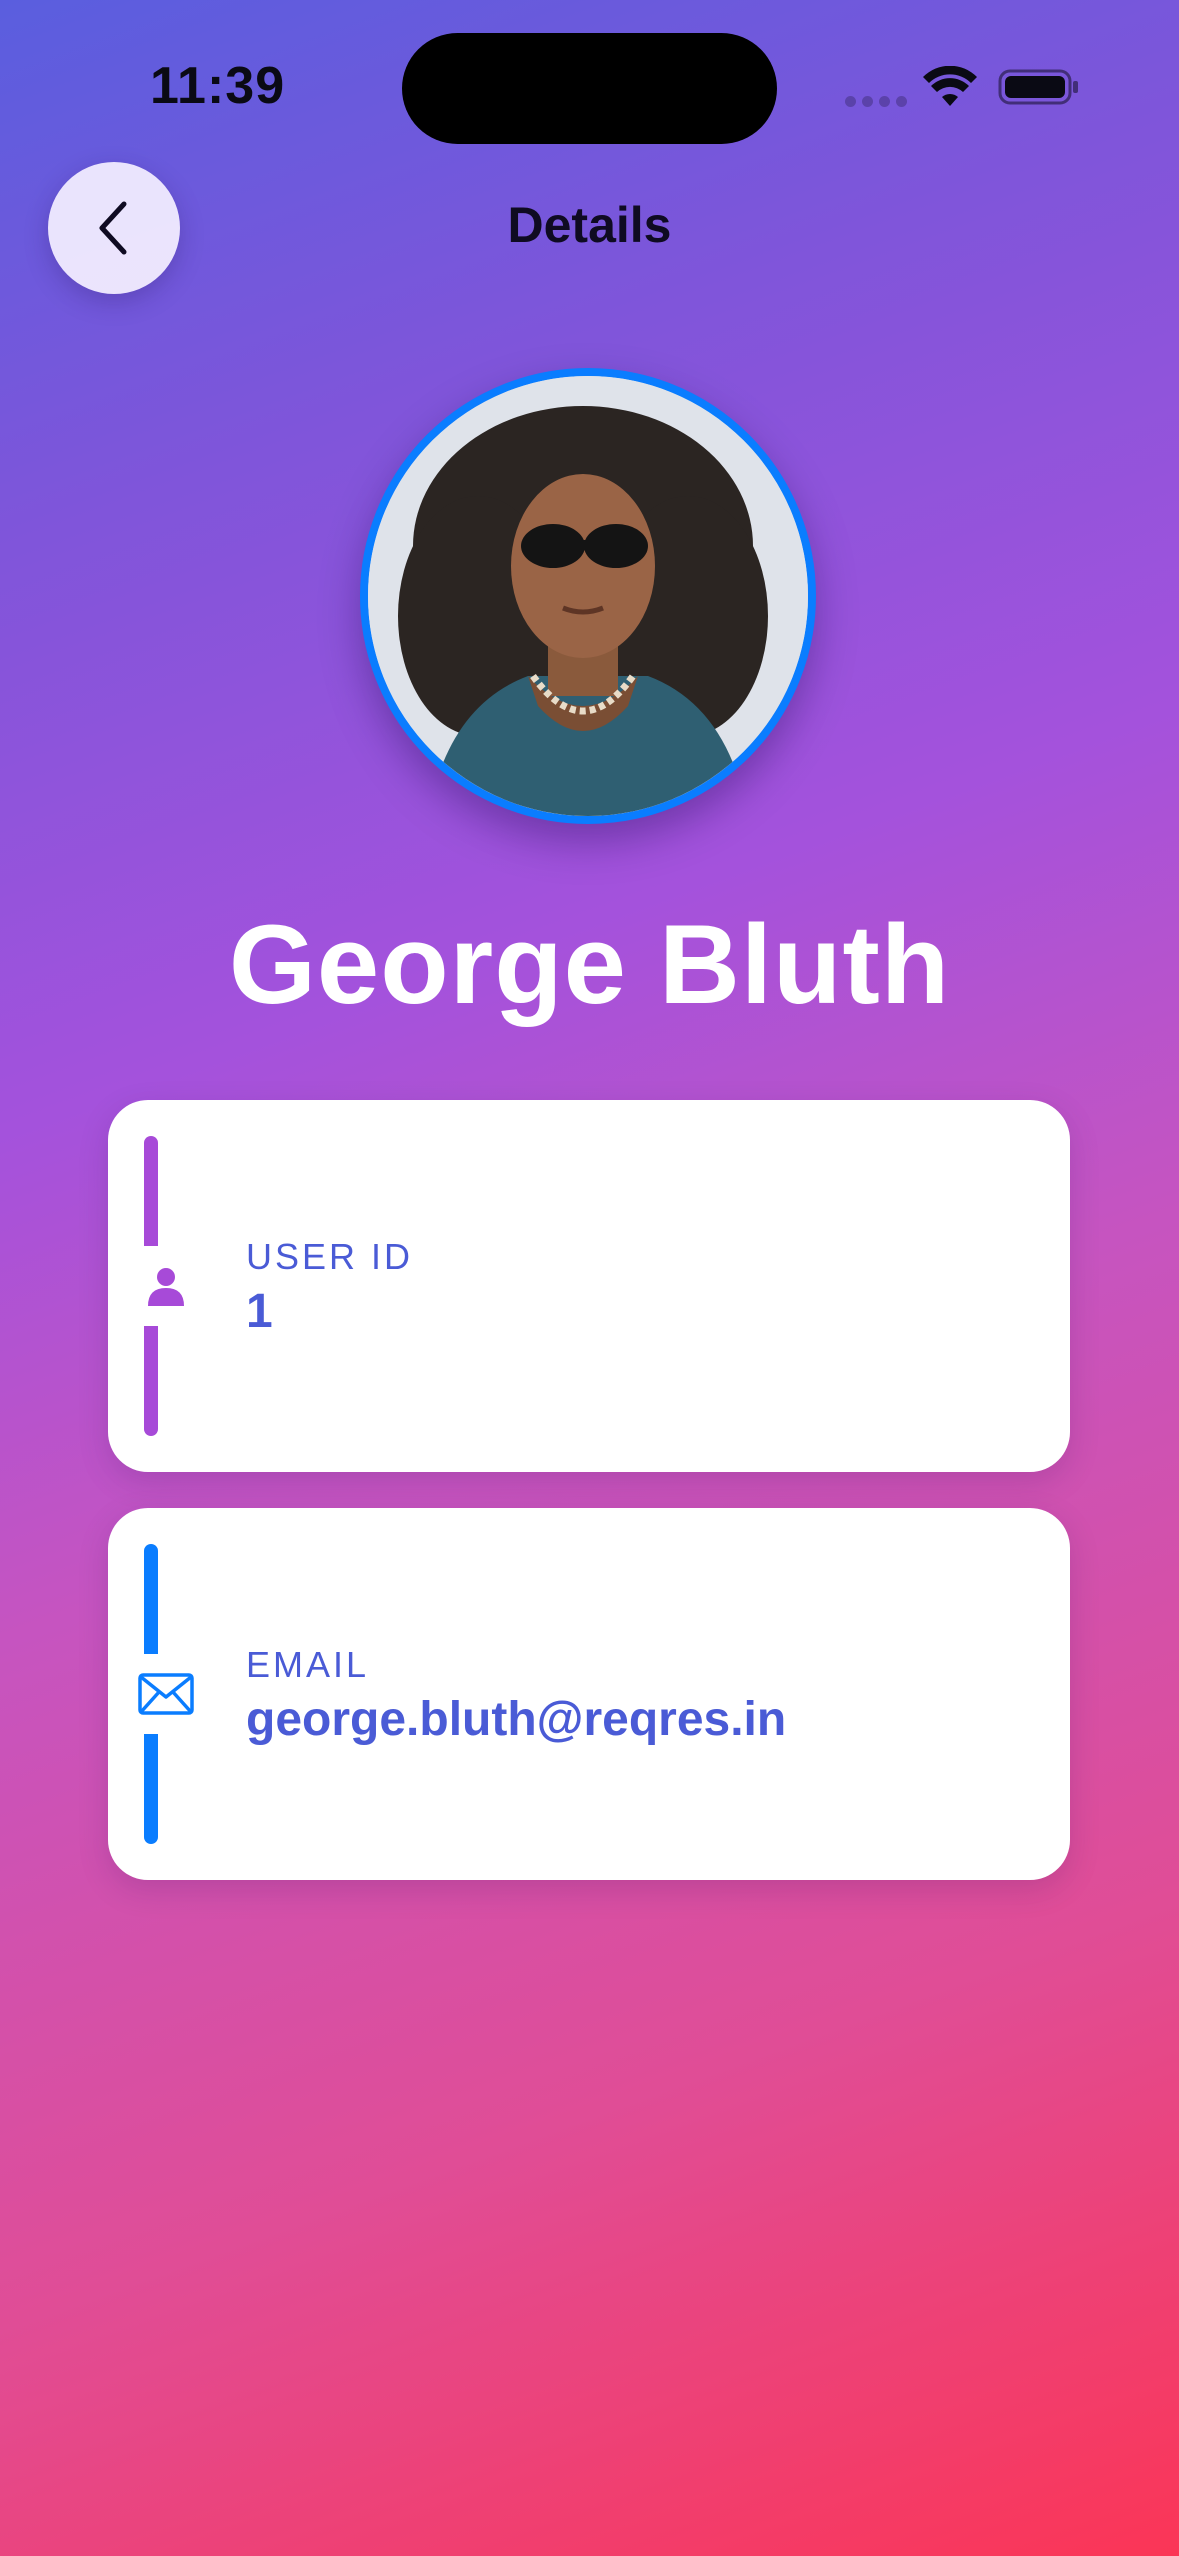  What do you see at coordinates (589, 964) in the screenshot?
I see `user-name: George Bluth` at bounding box center [589, 964].